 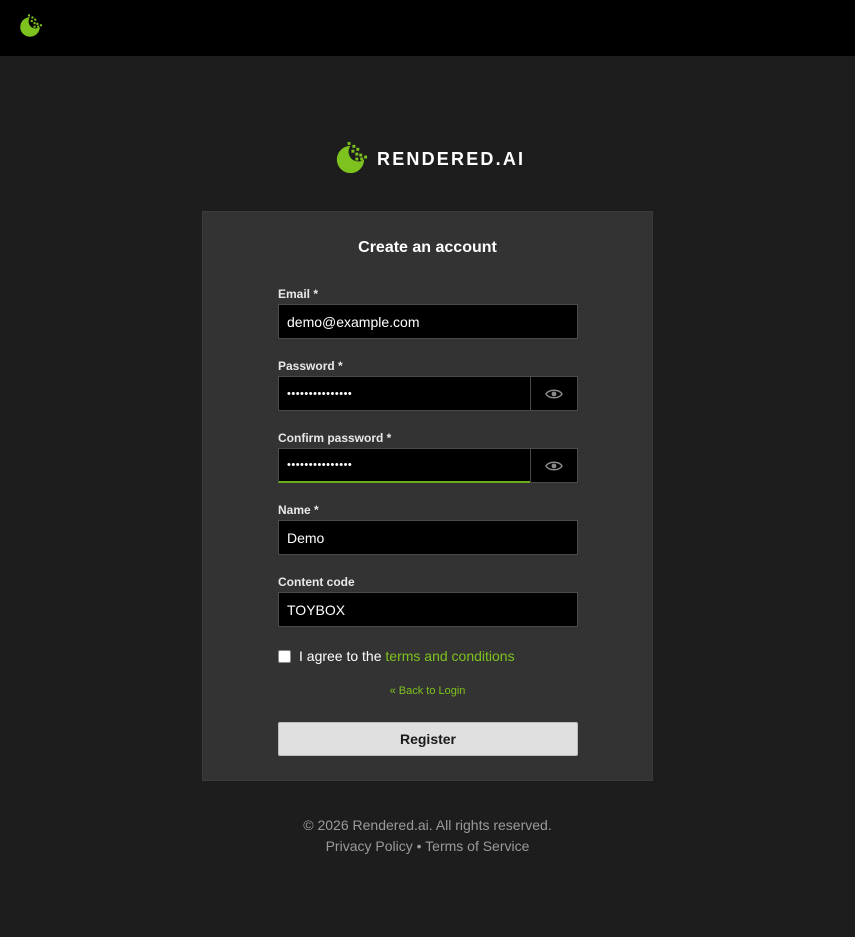 I want to click on email-label: Email *, so click(x=298, y=294).